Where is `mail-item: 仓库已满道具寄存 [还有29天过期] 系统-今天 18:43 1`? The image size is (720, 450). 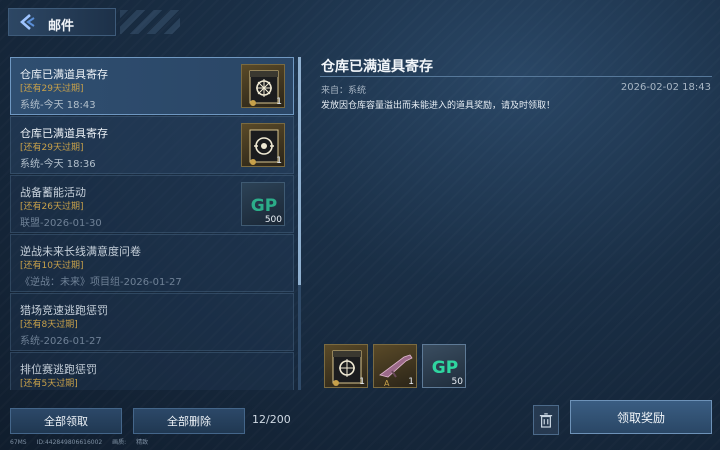 mail-item: 仓库已满道具寄存 [还有29天过期] 系统-今天 18:43 1 is located at coordinates (152, 86).